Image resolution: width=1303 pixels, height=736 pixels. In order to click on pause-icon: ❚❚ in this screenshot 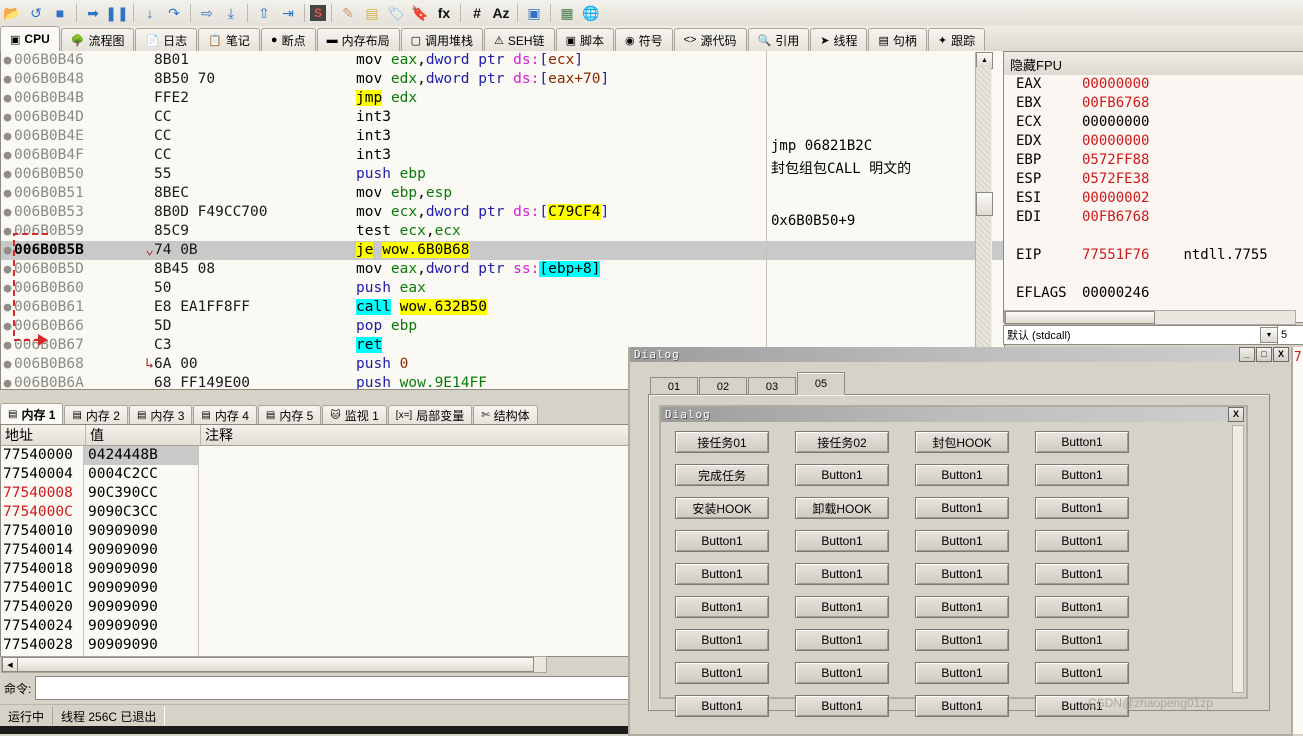, I will do `click(116, 13)`.